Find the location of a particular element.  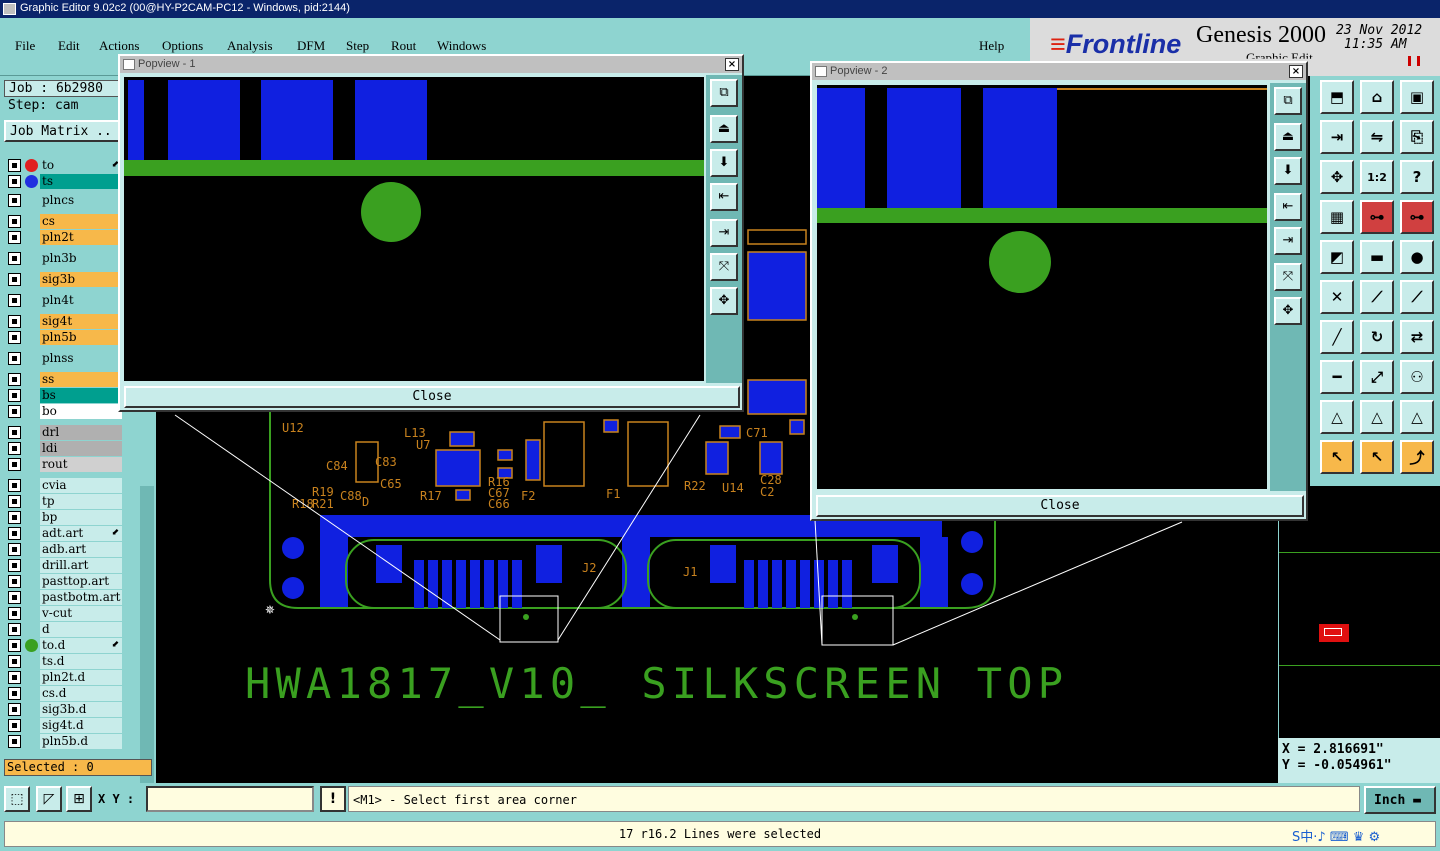

align-icon: ⎘ is located at coordinates (1417, 137).